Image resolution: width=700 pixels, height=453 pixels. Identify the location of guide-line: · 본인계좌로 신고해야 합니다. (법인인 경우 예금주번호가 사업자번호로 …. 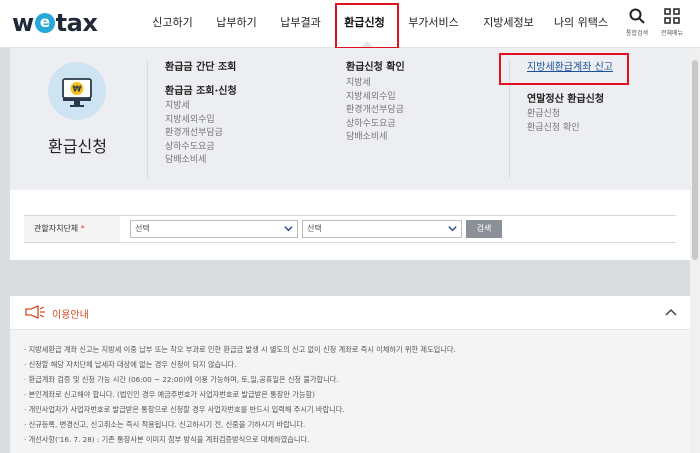
(169, 394).